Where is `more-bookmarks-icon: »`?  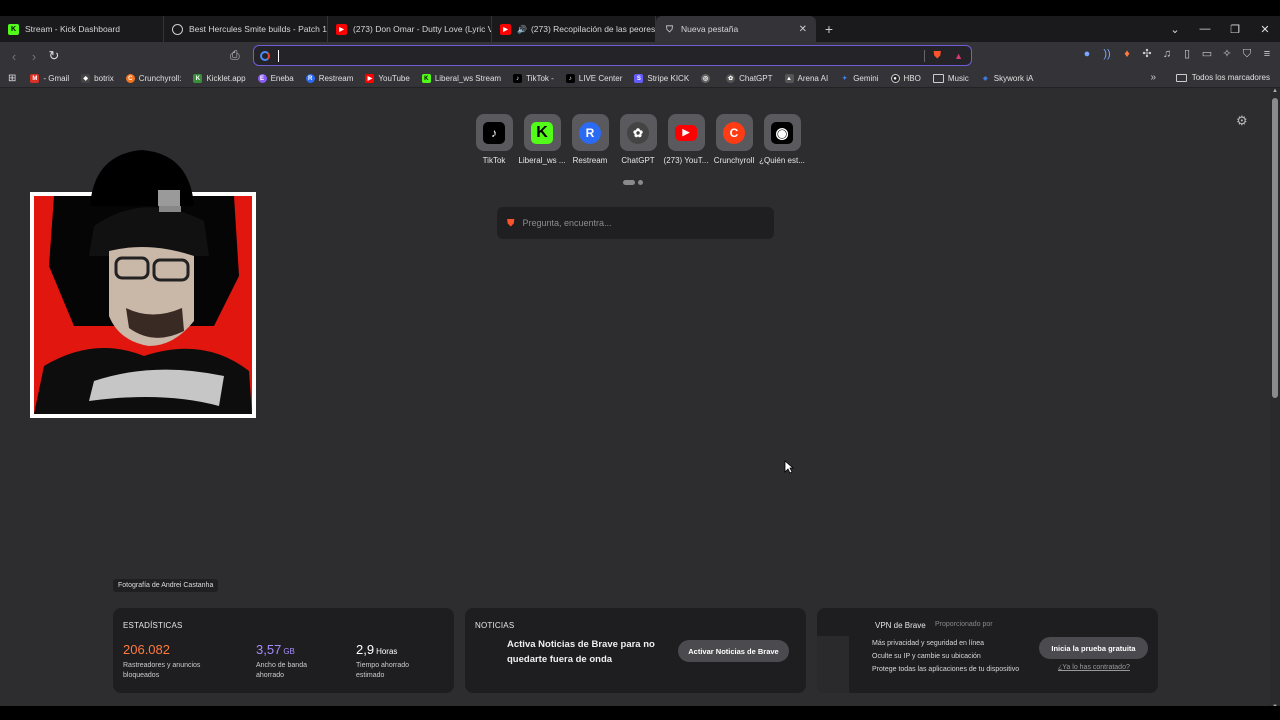
more-bookmarks-icon: » is located at coordinates (1153, 77).